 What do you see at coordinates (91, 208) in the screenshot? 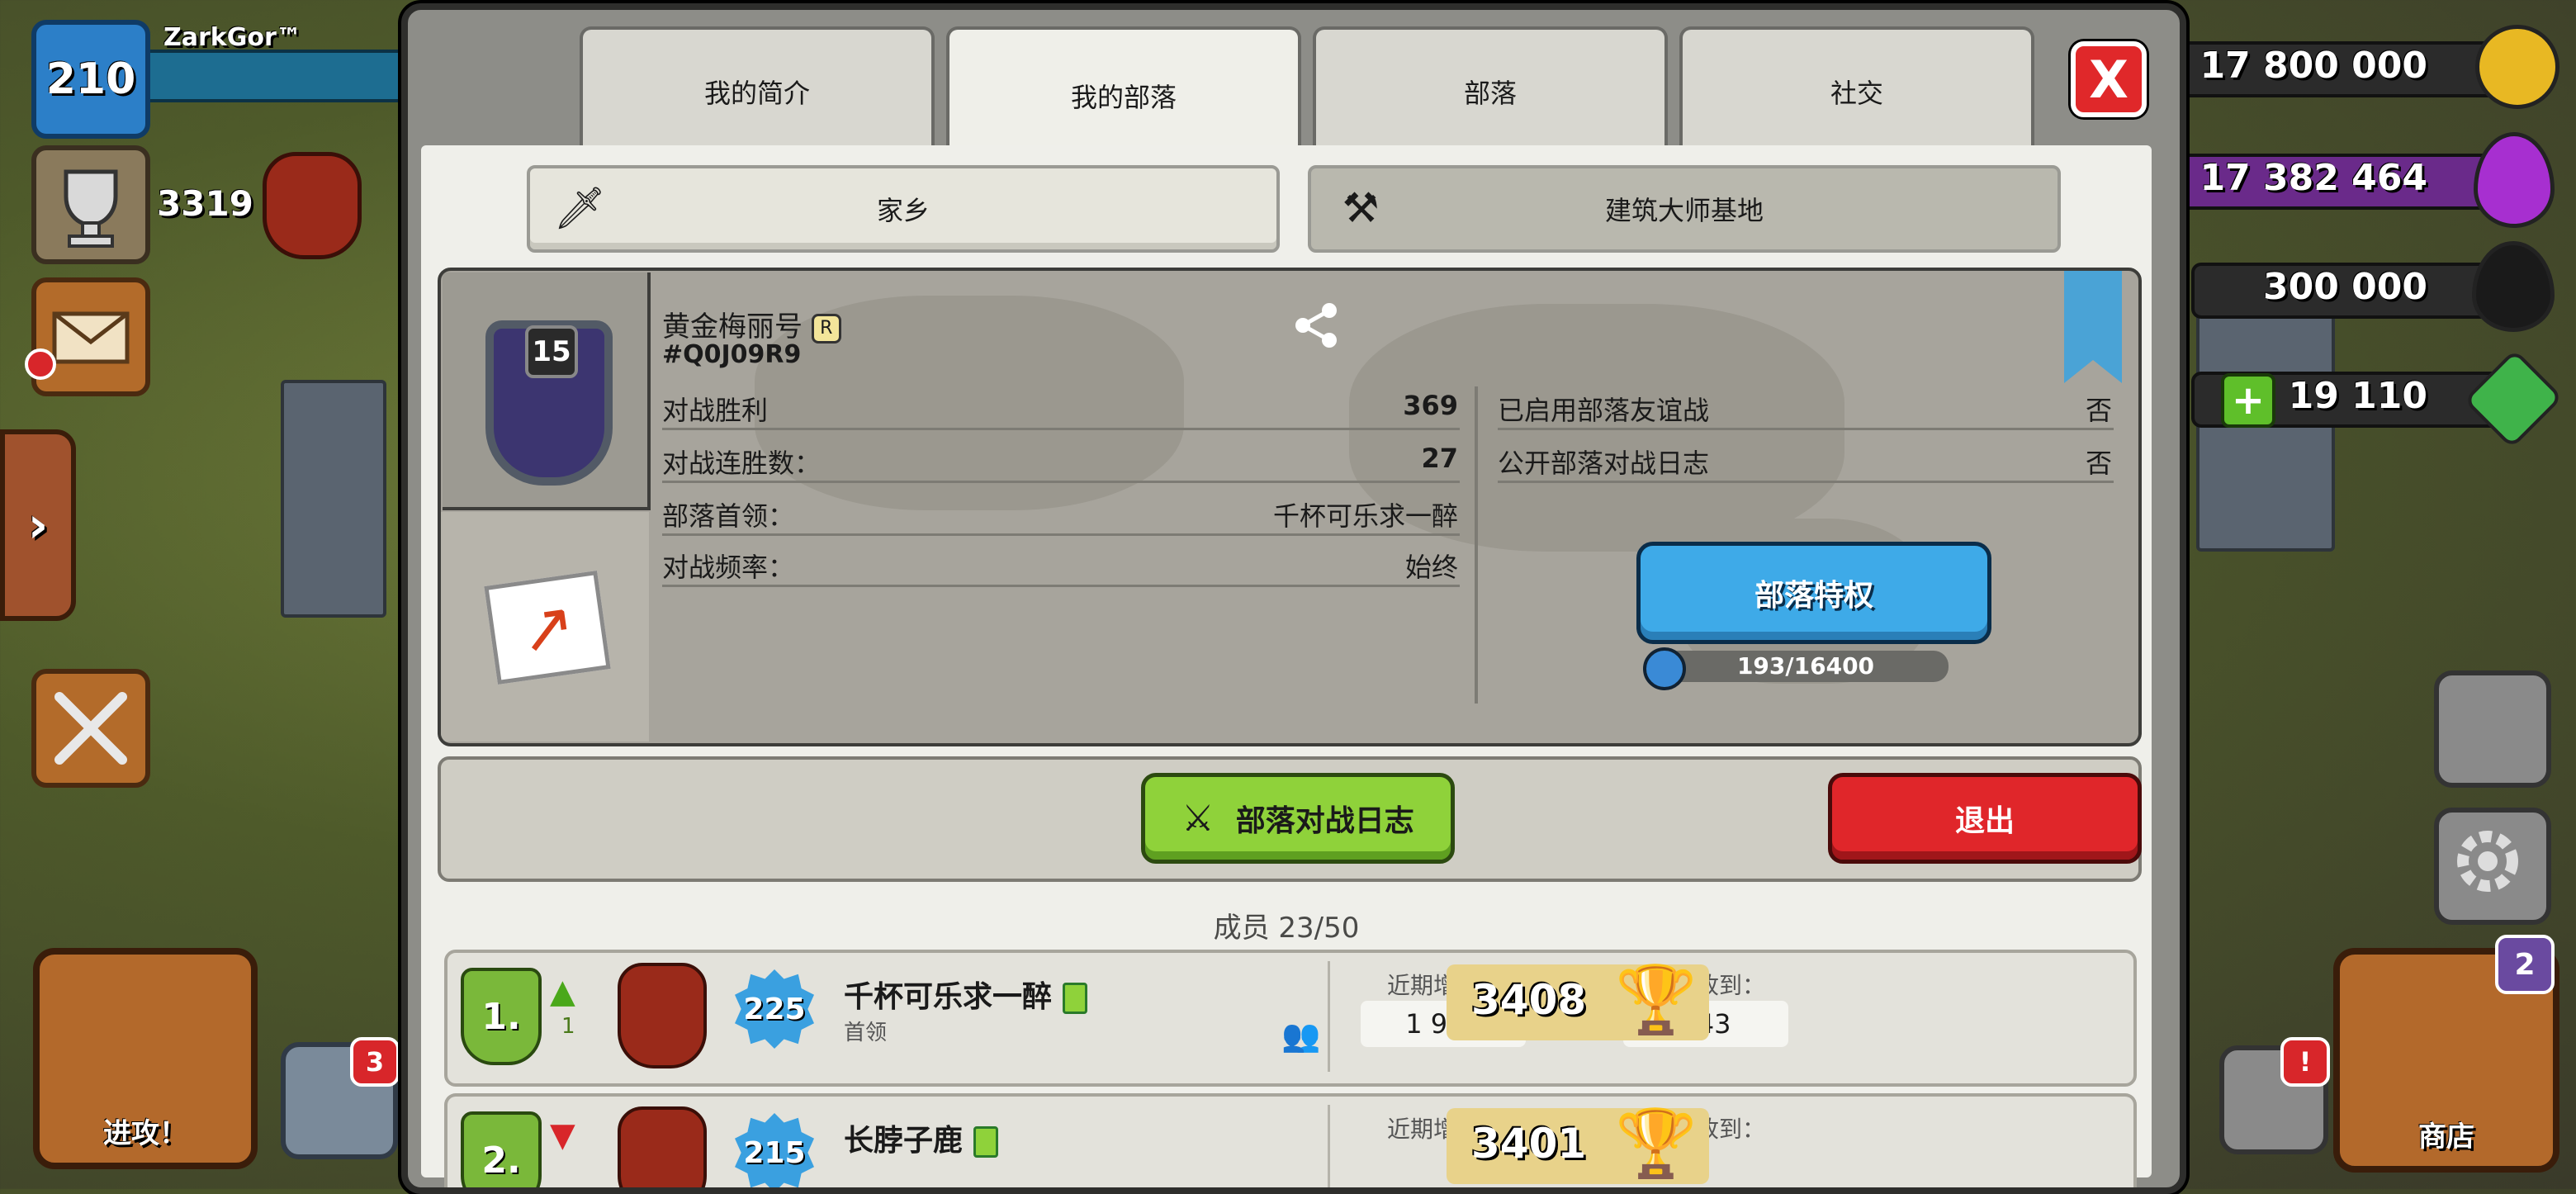
I see `trophy-icon` at bounding box center [91, 208].